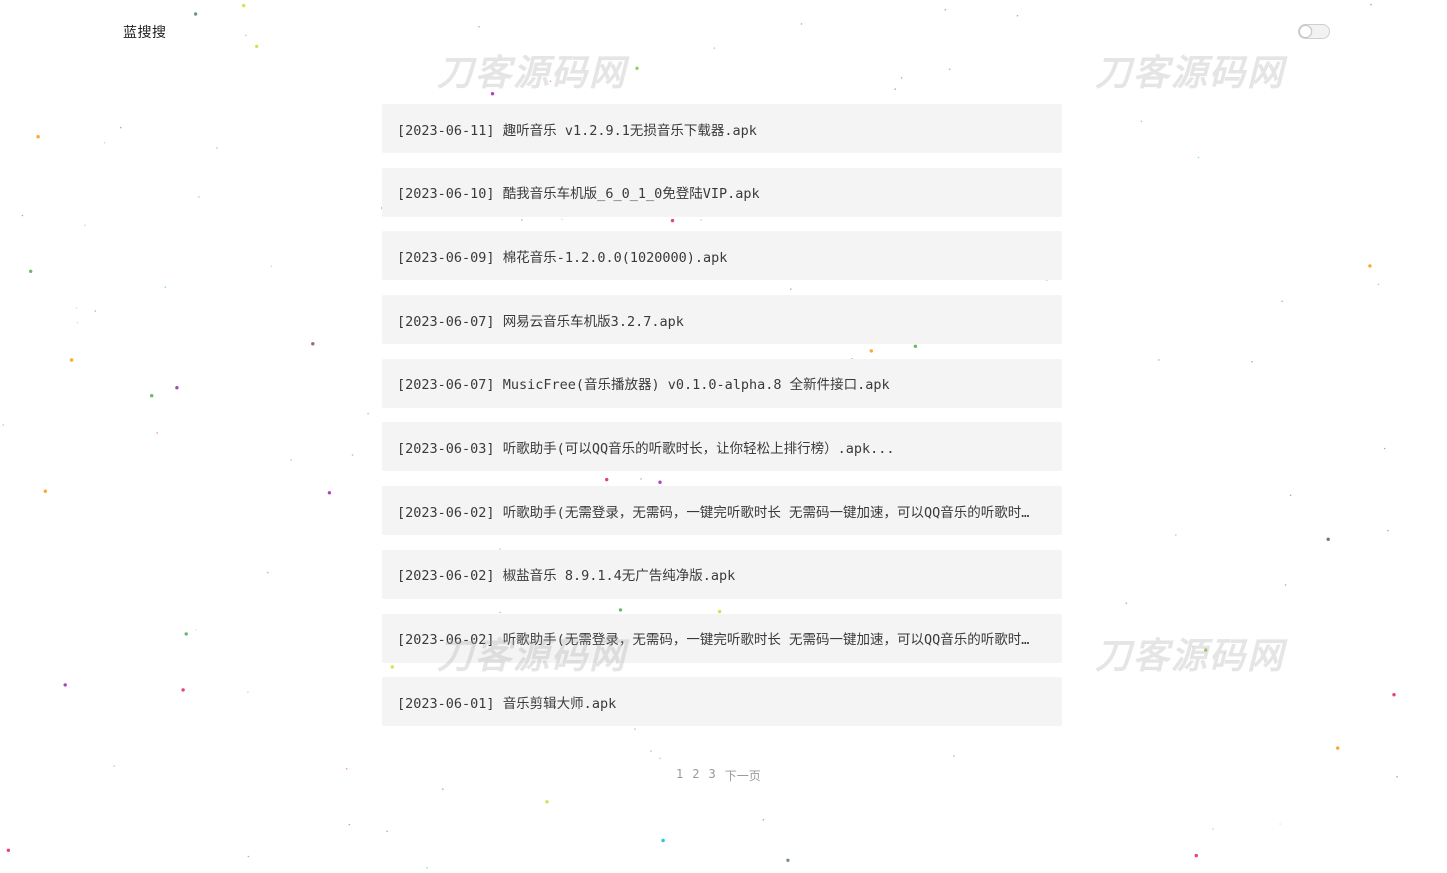  What do you see at coordinates (446, 130) in the screenshot?
I see `result-date: [2023-06-11]` at bounding box center [446, 130].